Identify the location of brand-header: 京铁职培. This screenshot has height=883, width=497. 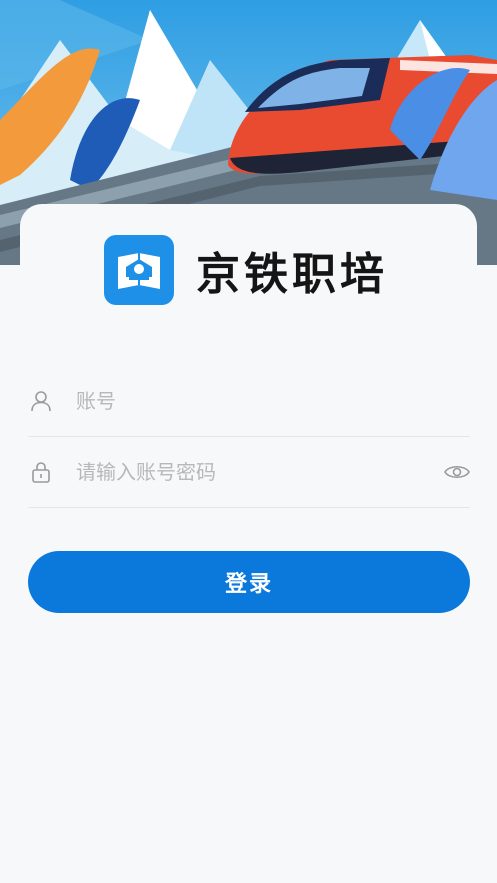
(246, 270).